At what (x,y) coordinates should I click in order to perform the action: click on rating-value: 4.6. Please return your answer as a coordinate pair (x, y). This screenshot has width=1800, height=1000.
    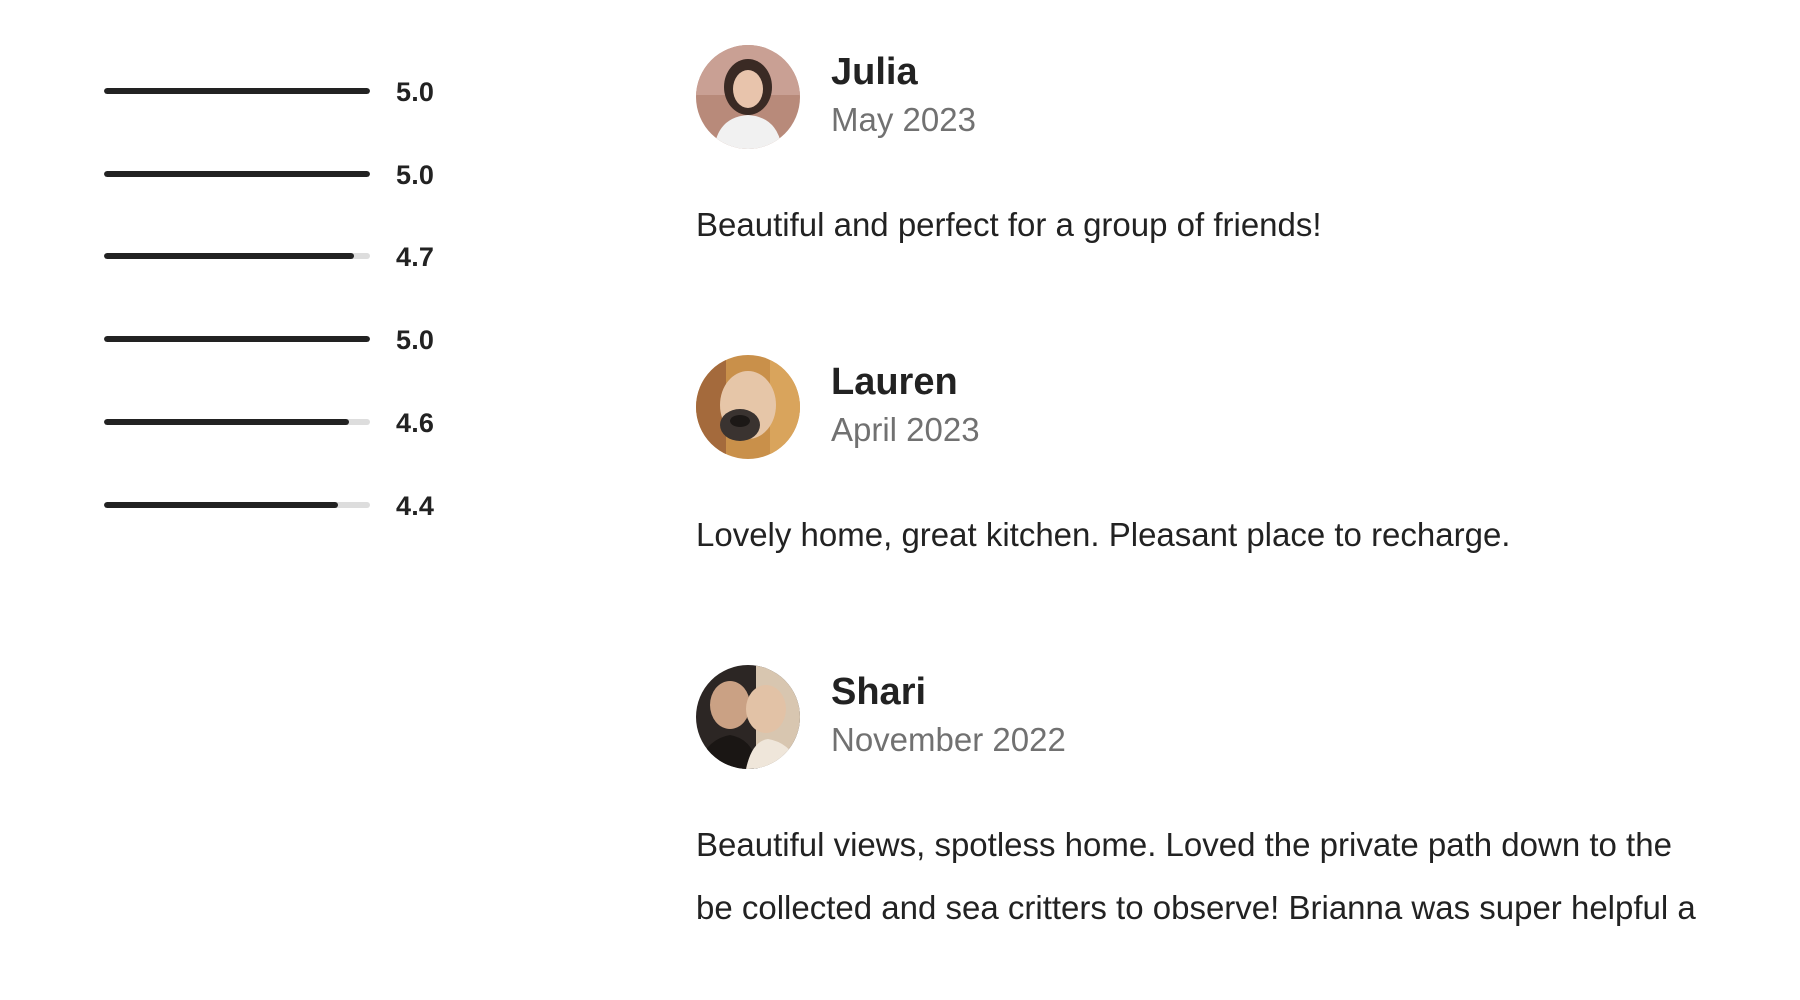
    Looking at the image, I should click on (415, 423).